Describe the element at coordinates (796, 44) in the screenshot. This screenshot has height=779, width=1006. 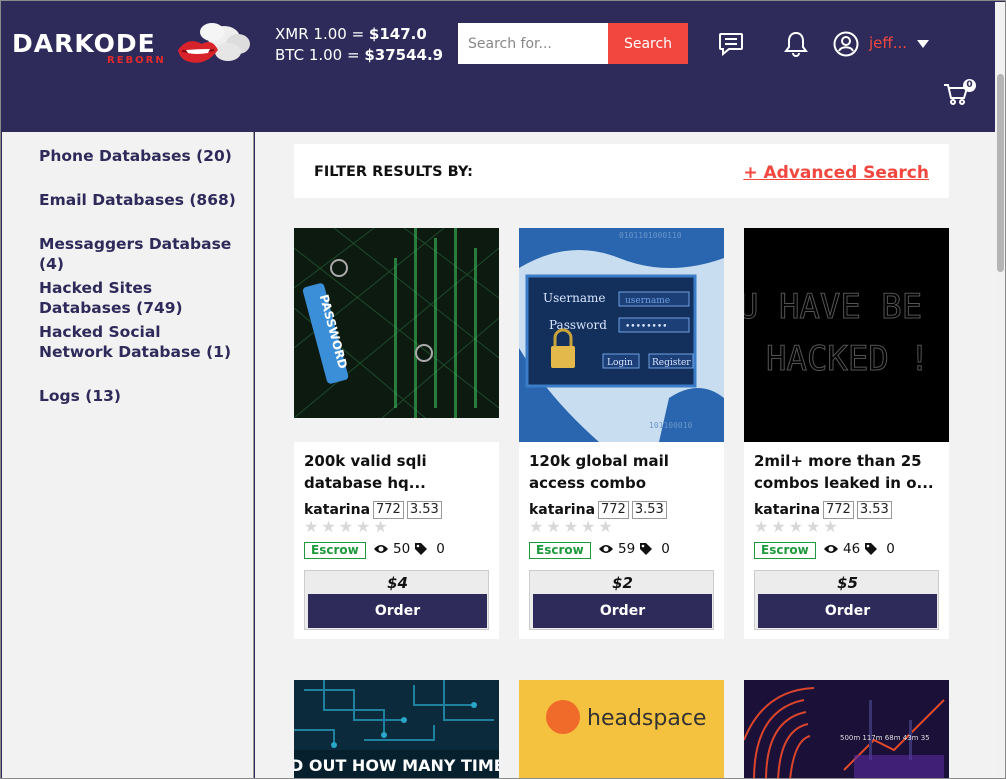
I see `bell-icon` at that location.